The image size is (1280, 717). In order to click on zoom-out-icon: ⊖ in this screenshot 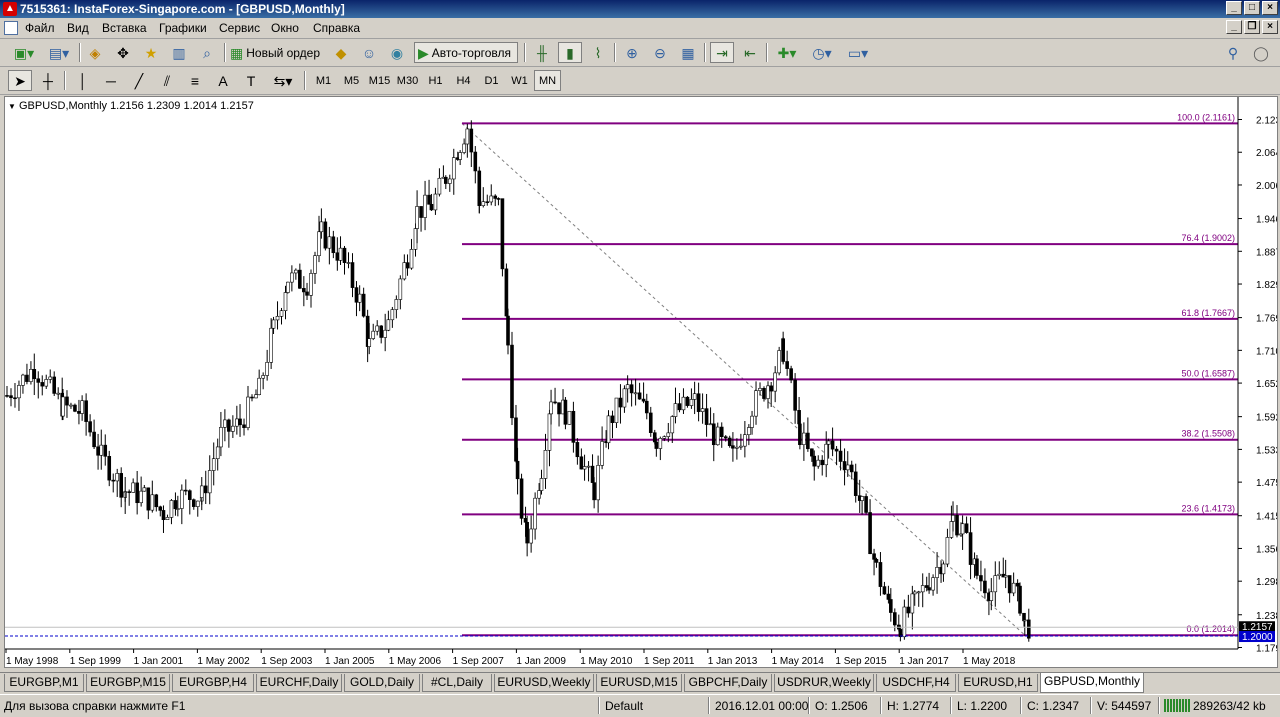, I will do `click(660, 52)`.